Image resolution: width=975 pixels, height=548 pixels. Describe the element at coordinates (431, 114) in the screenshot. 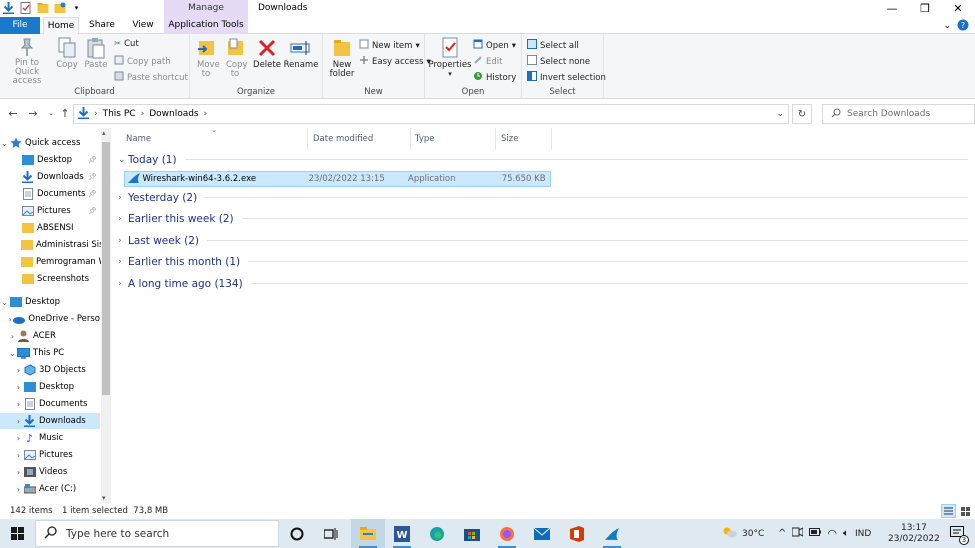

I see `address-field: › This PC › Downloads › ⌄` at that location.